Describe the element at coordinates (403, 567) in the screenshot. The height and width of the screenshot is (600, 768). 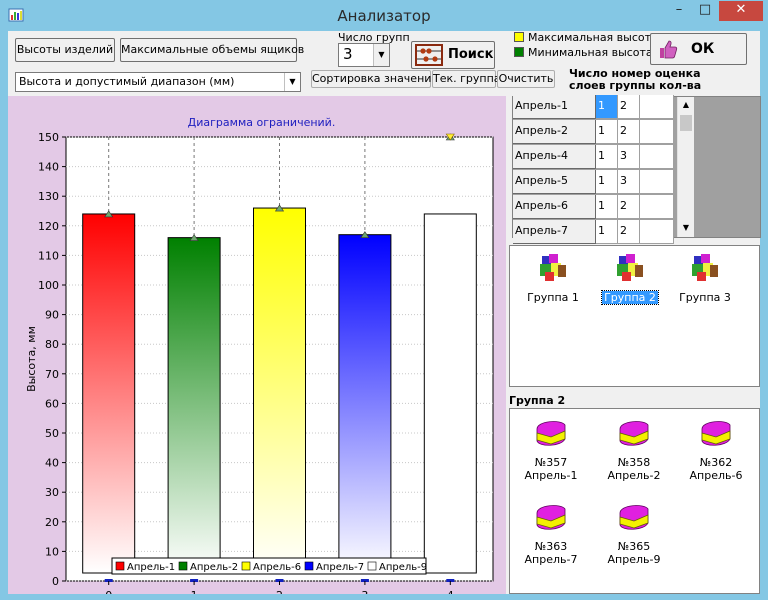
I see `legend-entry: Апрель-9` at that location.